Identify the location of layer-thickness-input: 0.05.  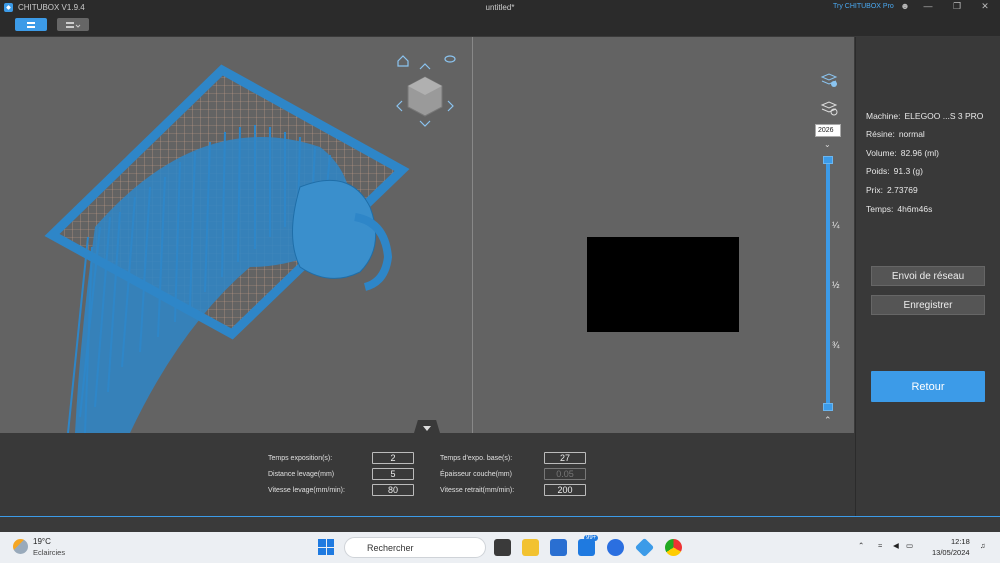
(565, 474).